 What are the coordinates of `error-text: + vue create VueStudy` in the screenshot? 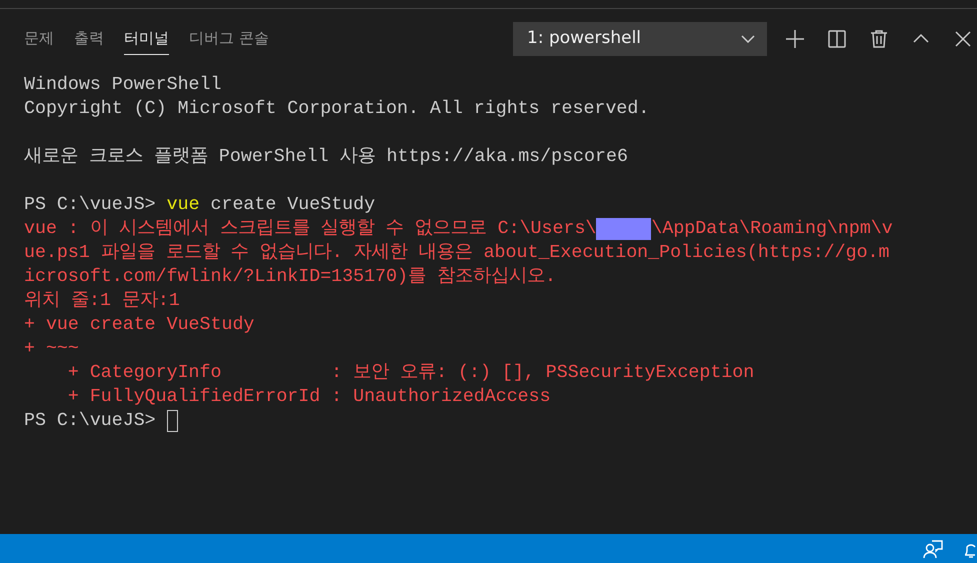 It's located at (139, 325).